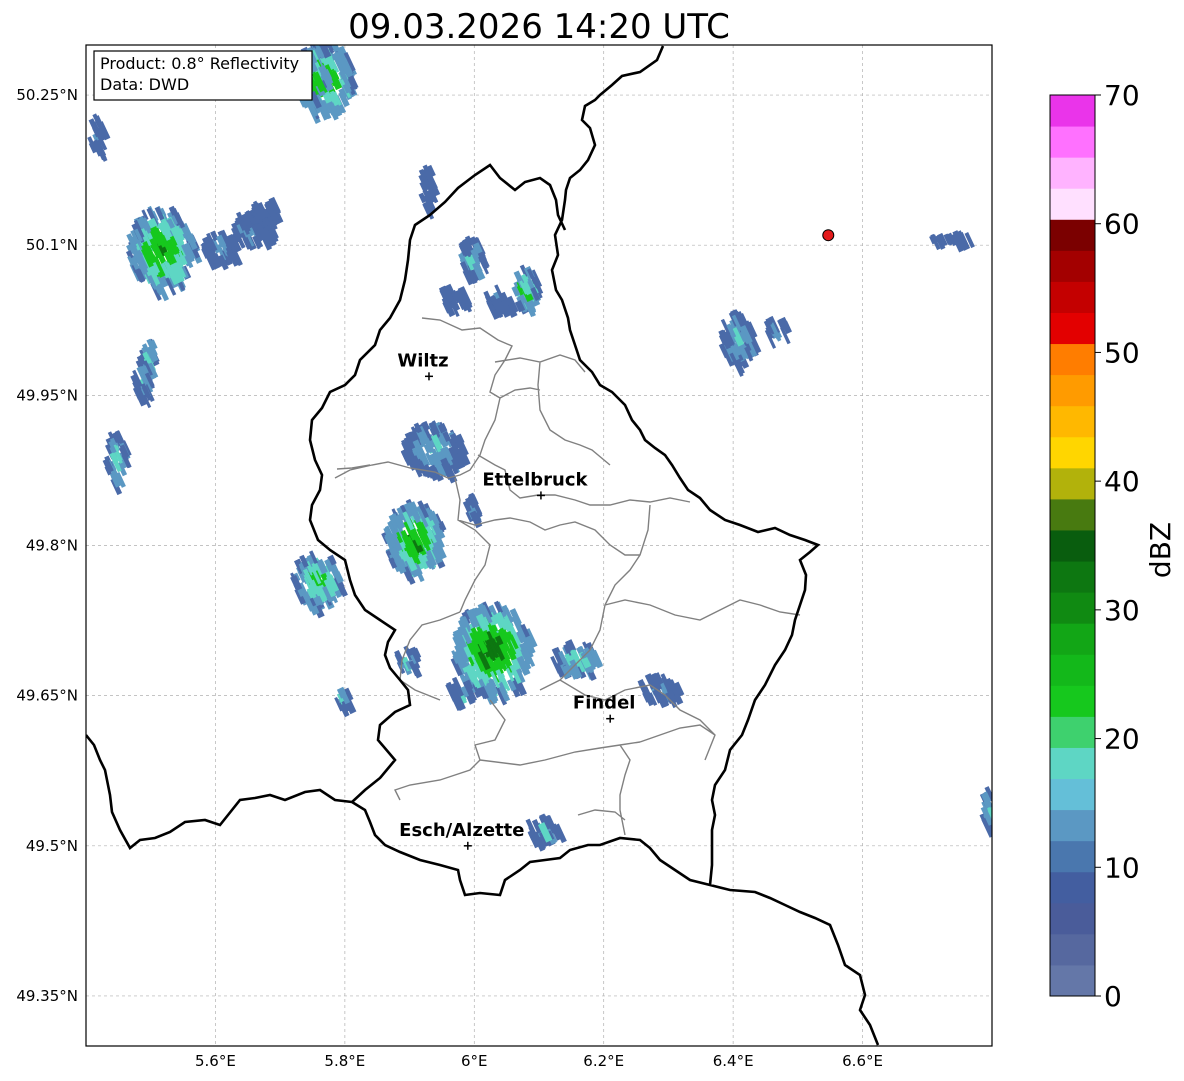  I want to click on city-label: Esch/Alzette, so click(461, 830).